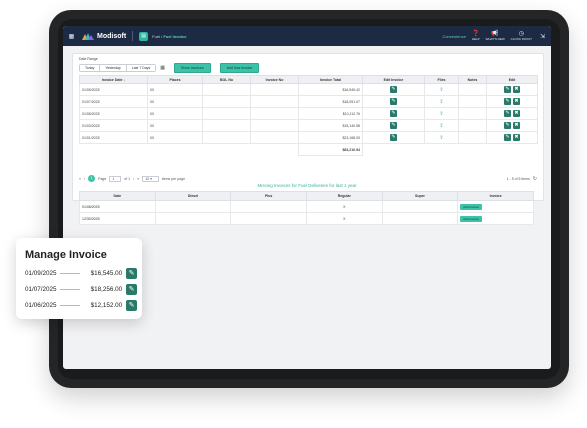 The image size is (587, 428). Describe the element at coordinates (453, 36) in the screenshot. I see `store-selector: Convenience` at that location.